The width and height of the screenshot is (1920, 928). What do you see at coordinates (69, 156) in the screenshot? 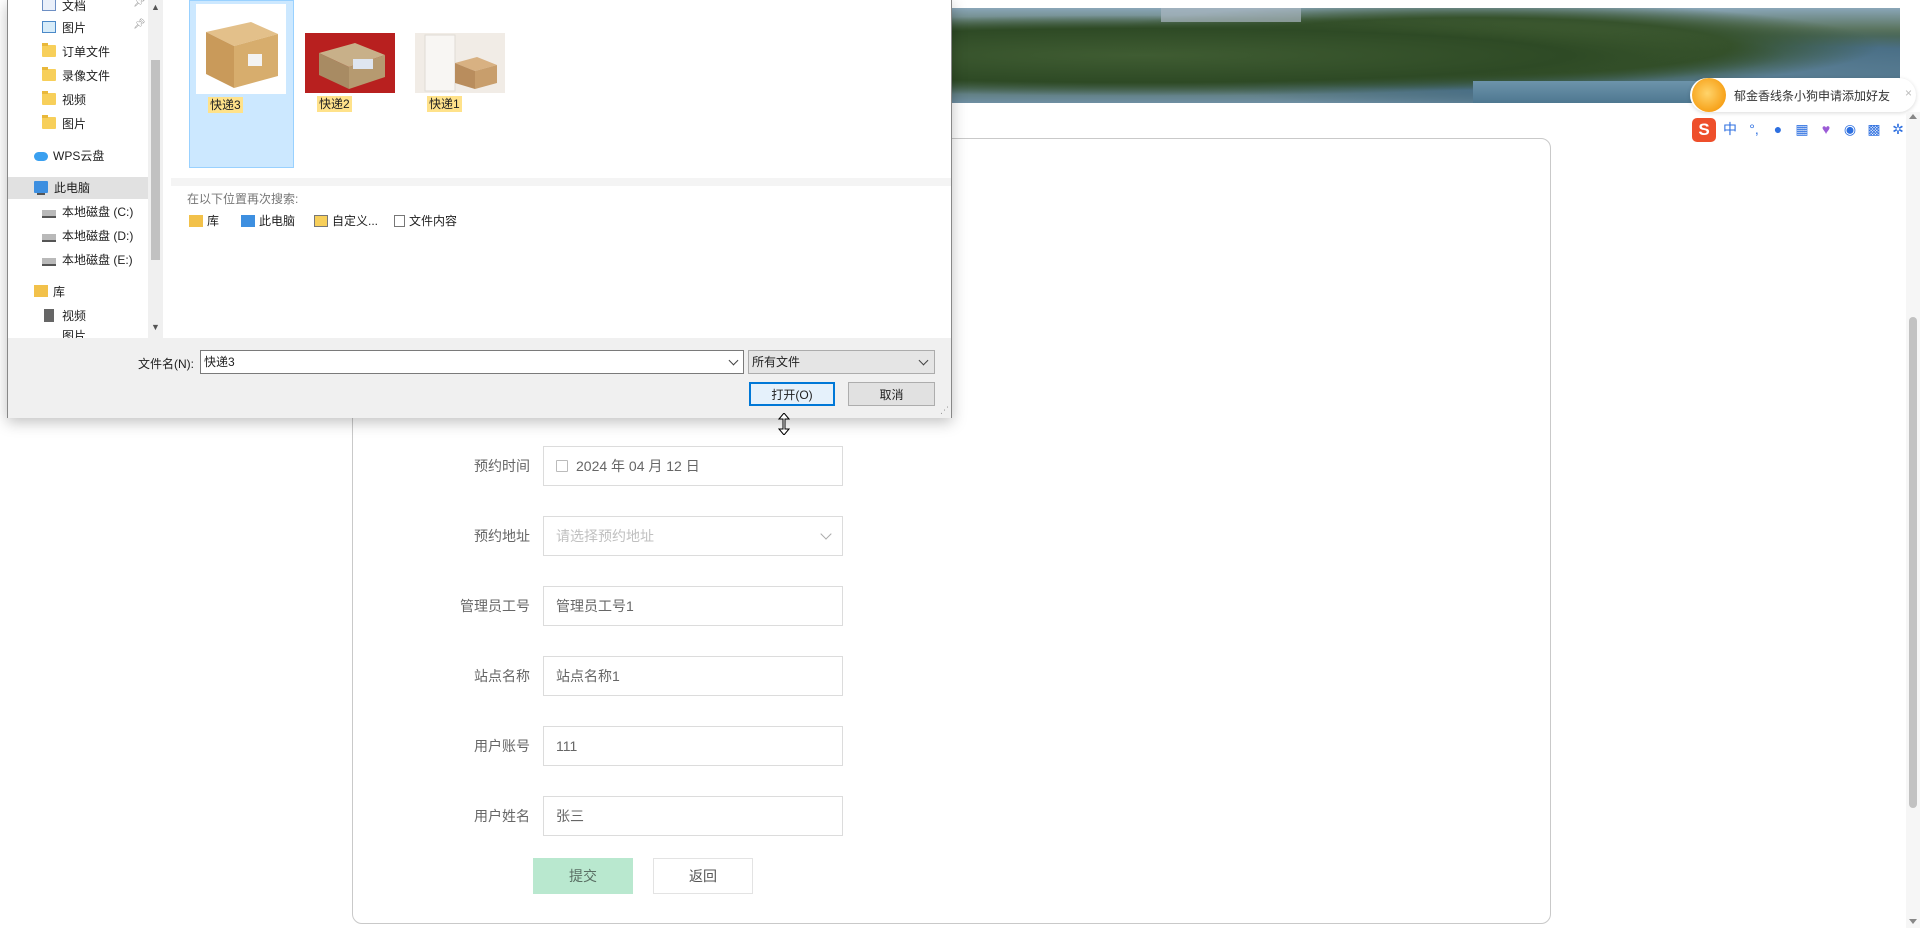
I see `nav-item-wps-cloud: WPS云盘` at bounding box center [69, 156].